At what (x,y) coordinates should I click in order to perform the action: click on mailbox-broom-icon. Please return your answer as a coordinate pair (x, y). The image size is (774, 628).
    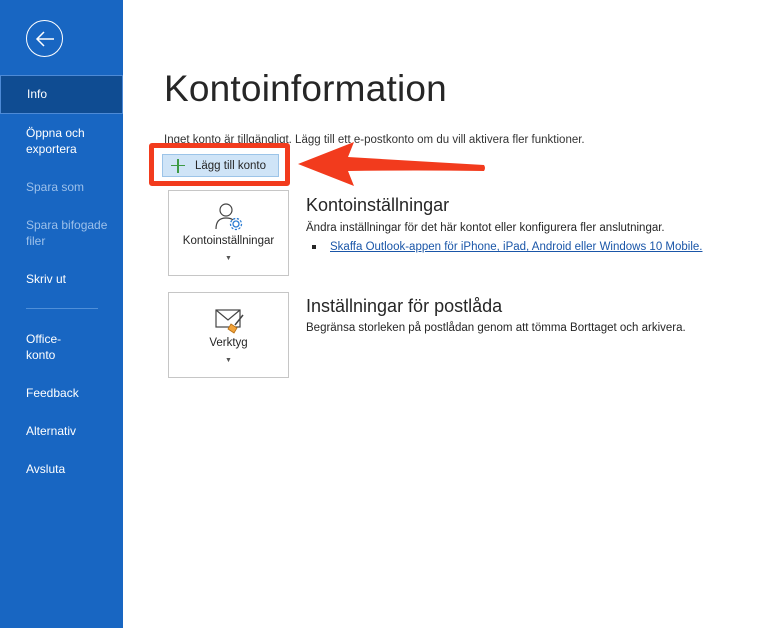
    Looking at the image, I should click on (229, 321).